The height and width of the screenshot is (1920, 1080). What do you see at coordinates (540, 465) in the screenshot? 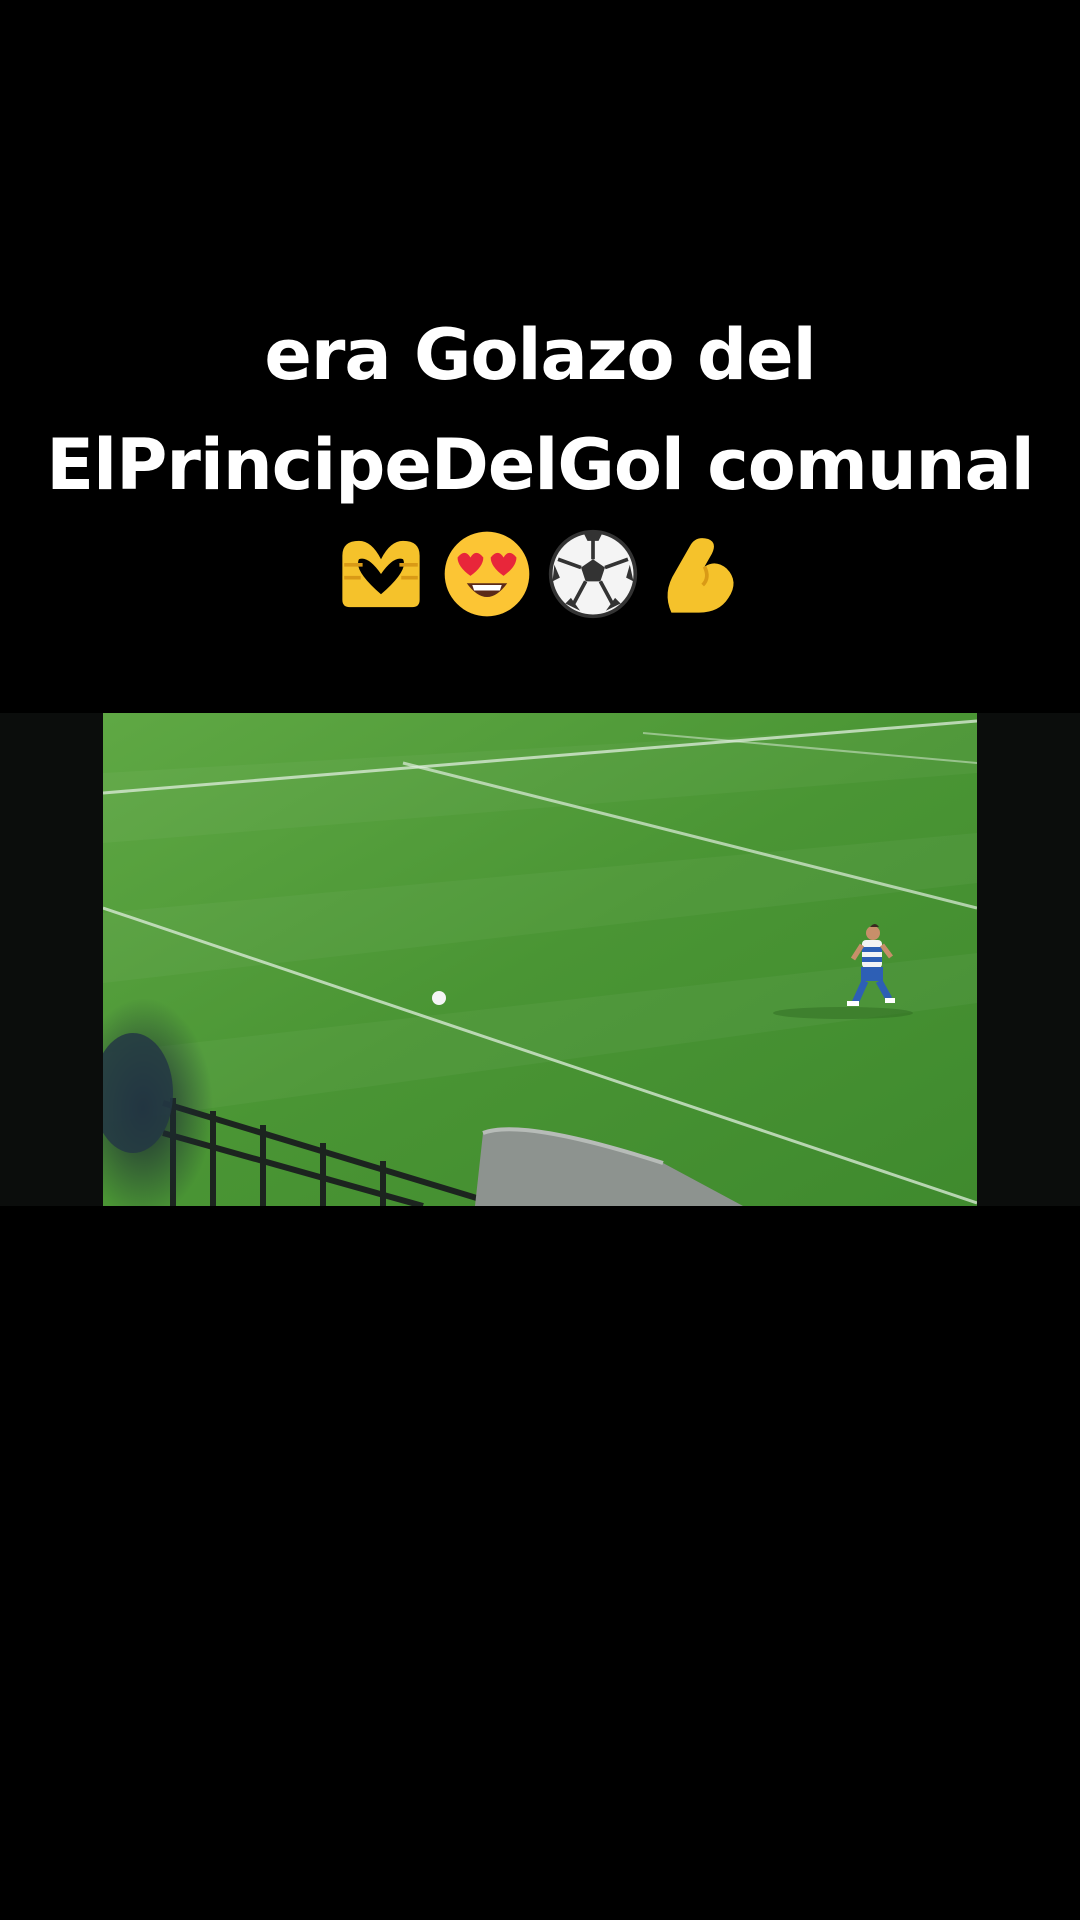
I see `caption-line-2: ElPrincipeDelGol comunal` at bounding box center [540, 465].